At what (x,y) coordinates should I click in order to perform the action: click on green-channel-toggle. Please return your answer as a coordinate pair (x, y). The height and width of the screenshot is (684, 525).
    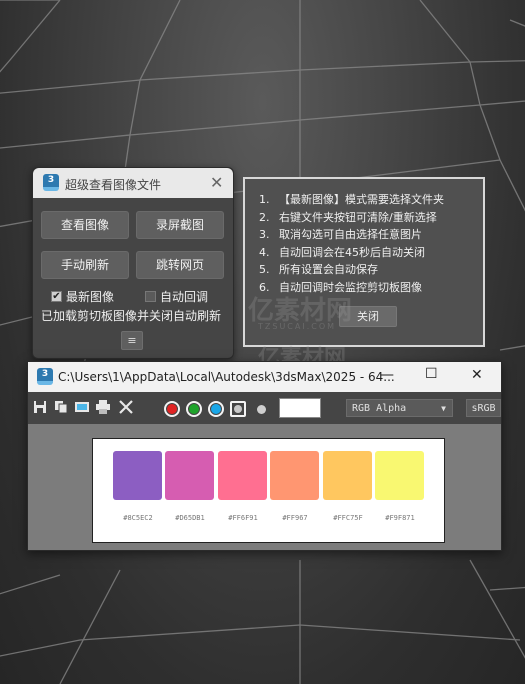
    Looking at the image, I should click on (194, 409).